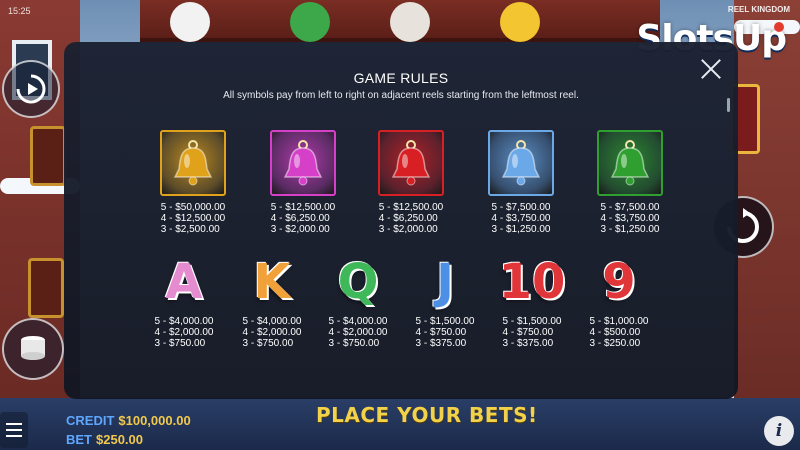 The width and height of the screenshot is (800, 450). Describe the element at coordinates (400, 21) in the screenshot. I see `top-characters-banner` at that location.